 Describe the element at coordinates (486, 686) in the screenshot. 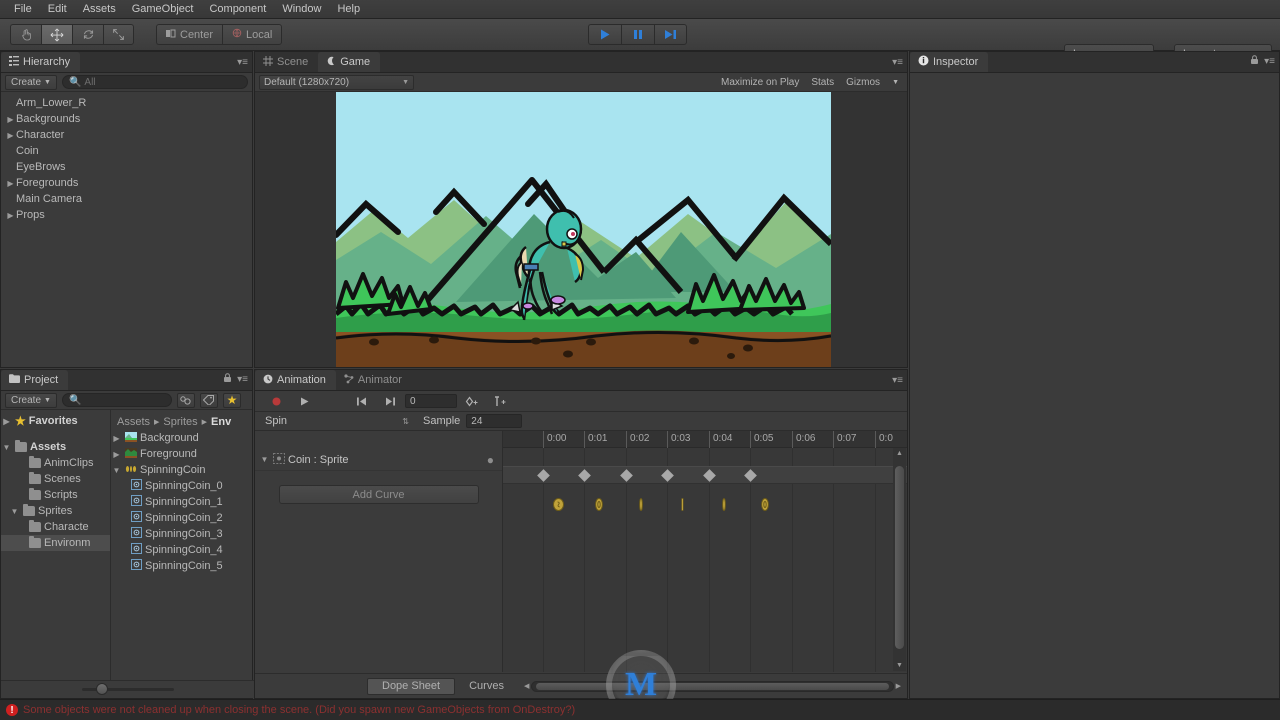

I see `curves-tab: Curves` at that location.